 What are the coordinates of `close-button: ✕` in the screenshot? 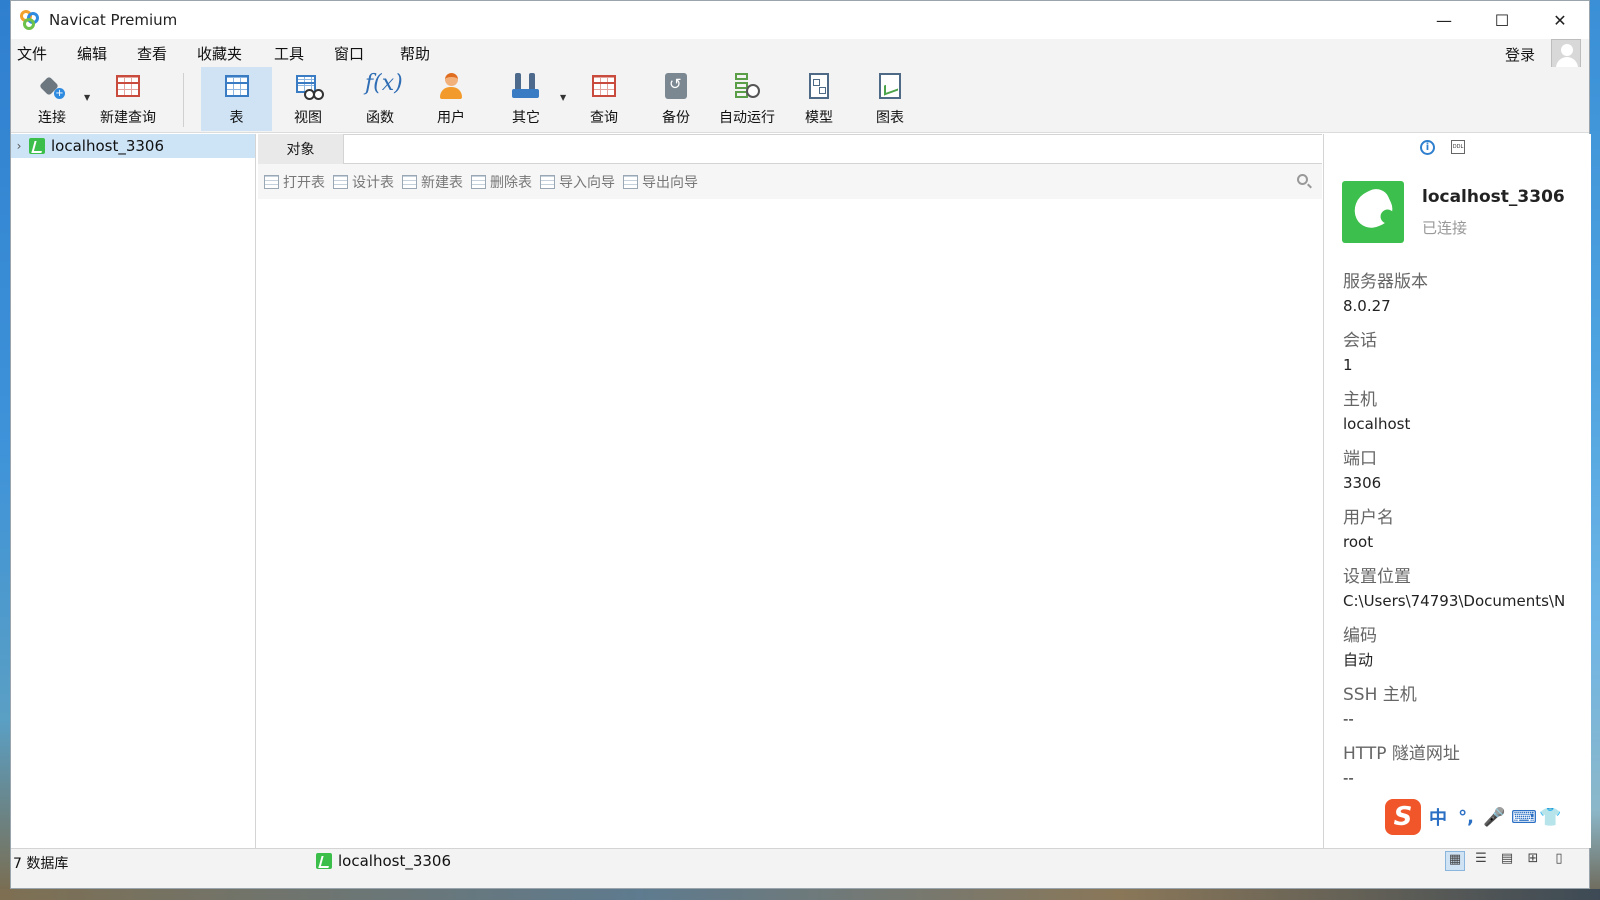 It's located at (1560, 20).